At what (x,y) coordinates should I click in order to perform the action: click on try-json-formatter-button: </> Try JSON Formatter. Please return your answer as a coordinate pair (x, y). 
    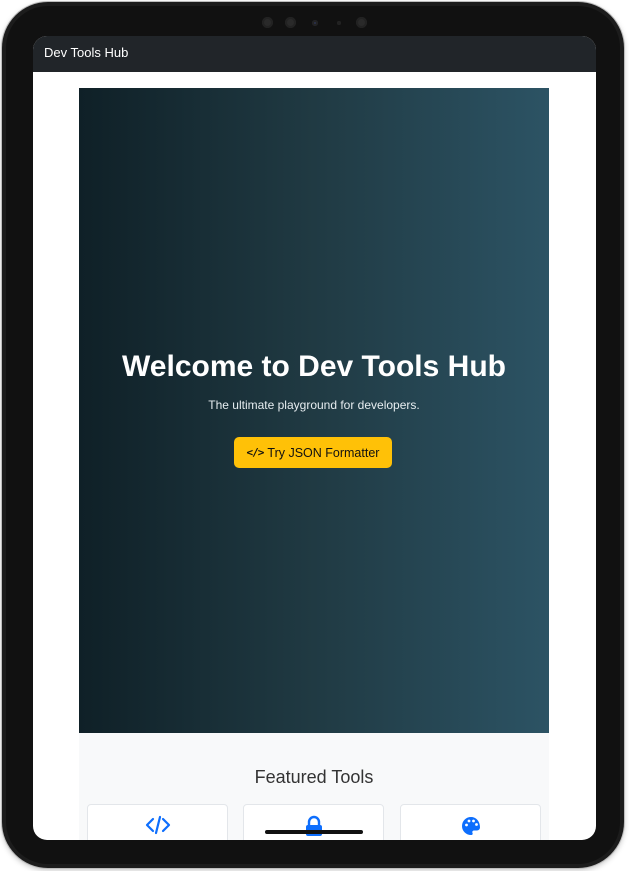
    Looking at the image, I should click on (313, 452).